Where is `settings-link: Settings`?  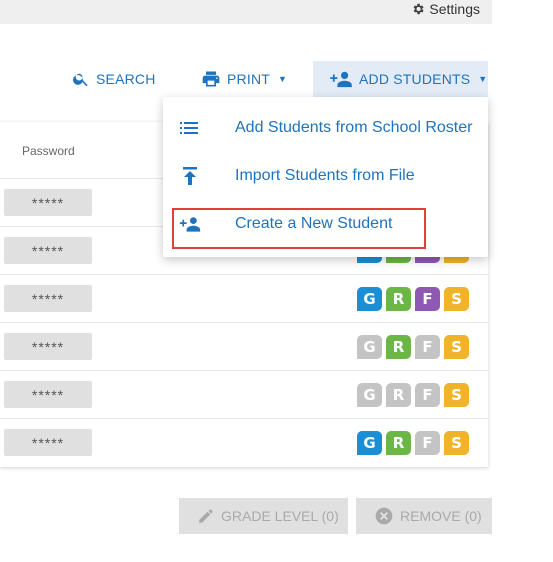
settings-link: Settings is located at coordinates (445, 8).